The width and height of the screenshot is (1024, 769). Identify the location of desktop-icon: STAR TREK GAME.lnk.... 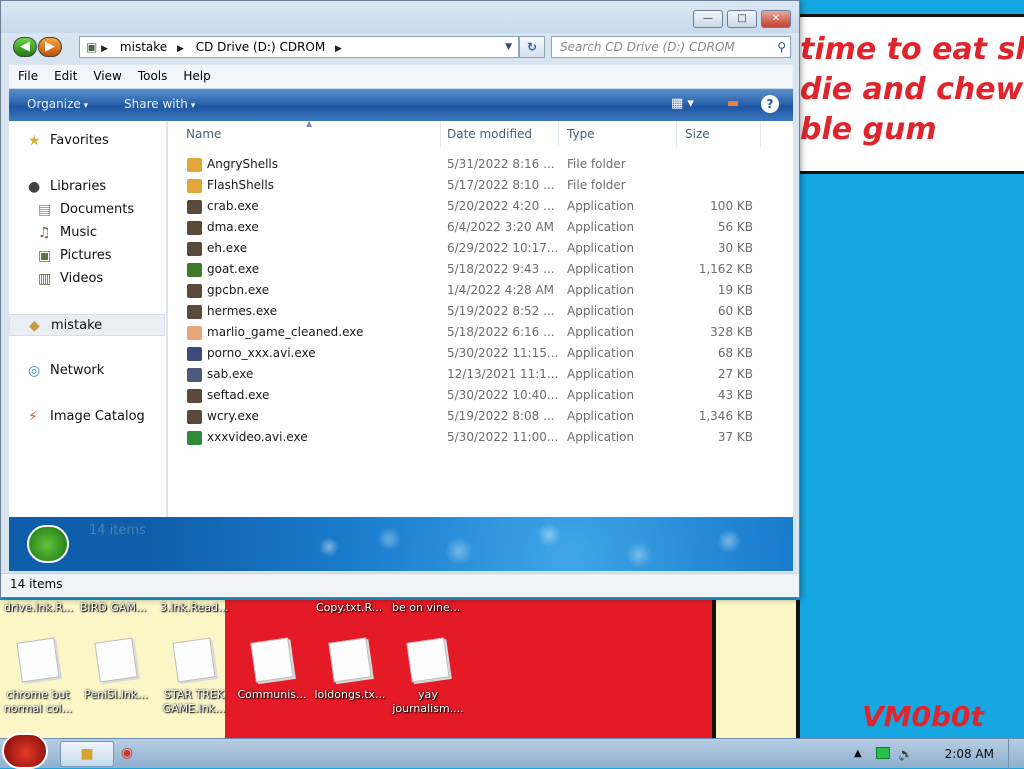
(194, 676).